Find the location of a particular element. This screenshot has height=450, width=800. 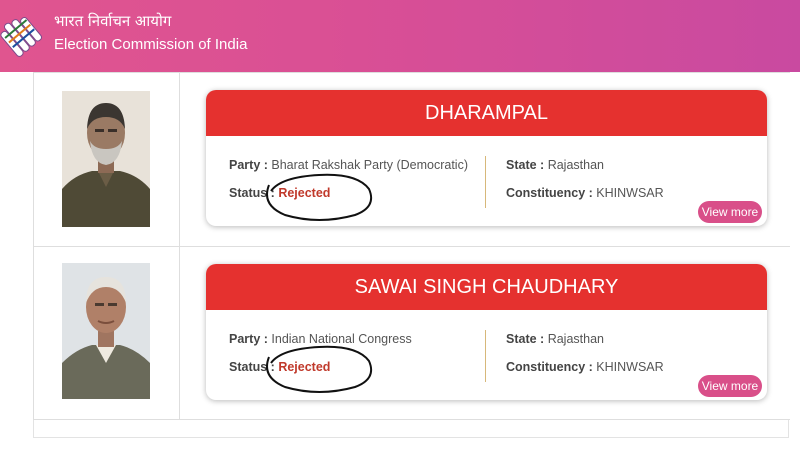

candidate-name: DHARAMPAL is located at coordinates (486, 113).